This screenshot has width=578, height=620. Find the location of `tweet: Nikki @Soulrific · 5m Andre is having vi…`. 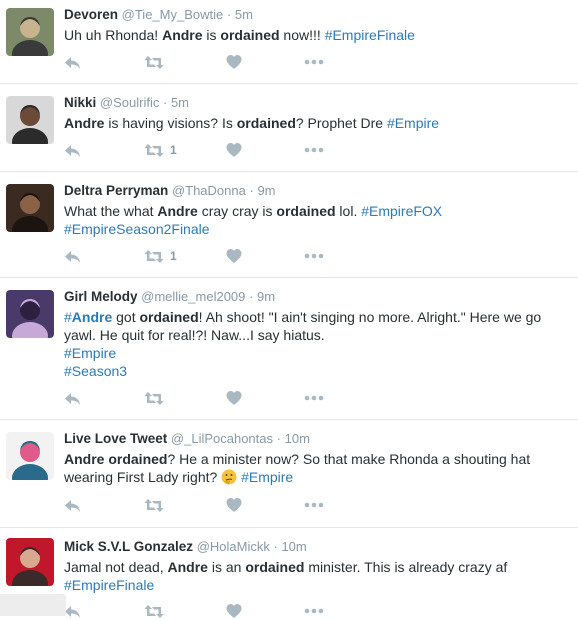

tweet: Nikki @Soulrific · 5m Andre is having vi… is located at coordinates (289, 128).